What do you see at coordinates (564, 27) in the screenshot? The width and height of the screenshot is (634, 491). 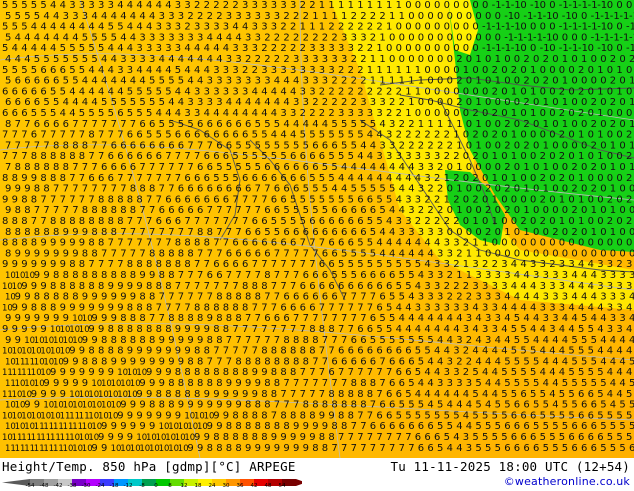 I see `temperature-digit: -1` at bounding box center [564, 27].